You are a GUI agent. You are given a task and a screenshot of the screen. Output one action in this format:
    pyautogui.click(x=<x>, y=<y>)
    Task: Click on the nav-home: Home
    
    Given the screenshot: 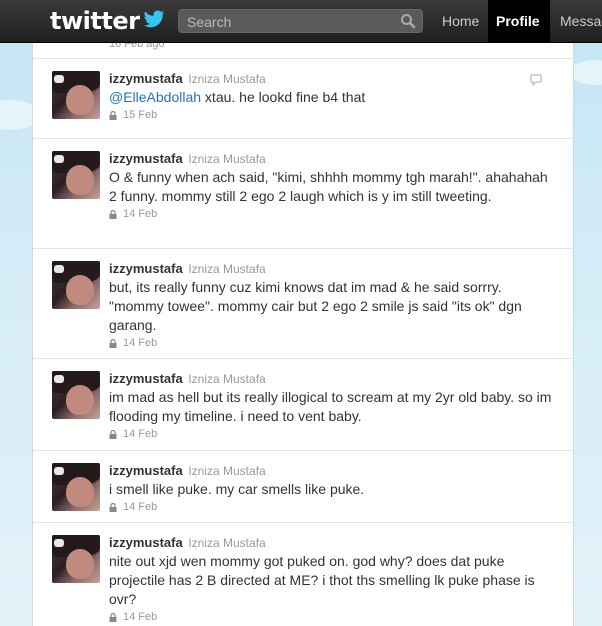 What is the action you would take?
    pyautogui.click(x=461, y=21)
    